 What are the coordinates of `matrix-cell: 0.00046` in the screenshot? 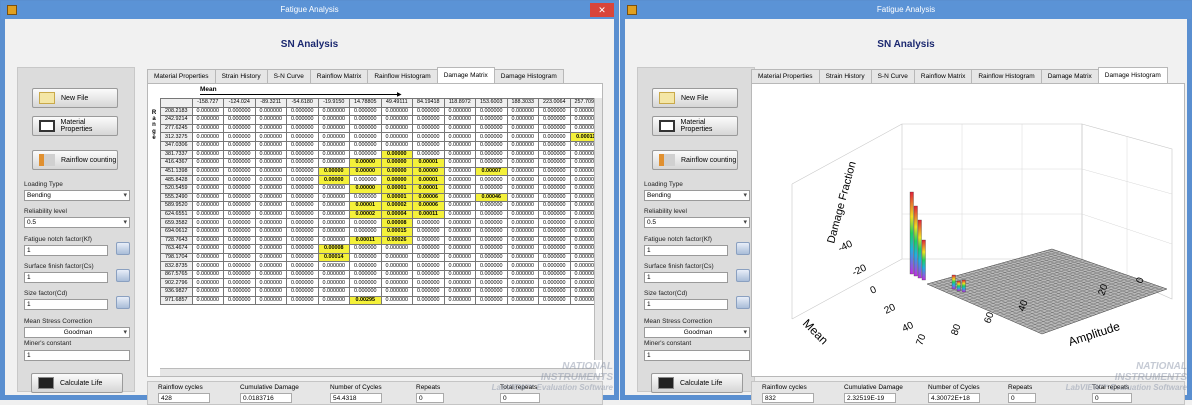 It's located at (491, 197).